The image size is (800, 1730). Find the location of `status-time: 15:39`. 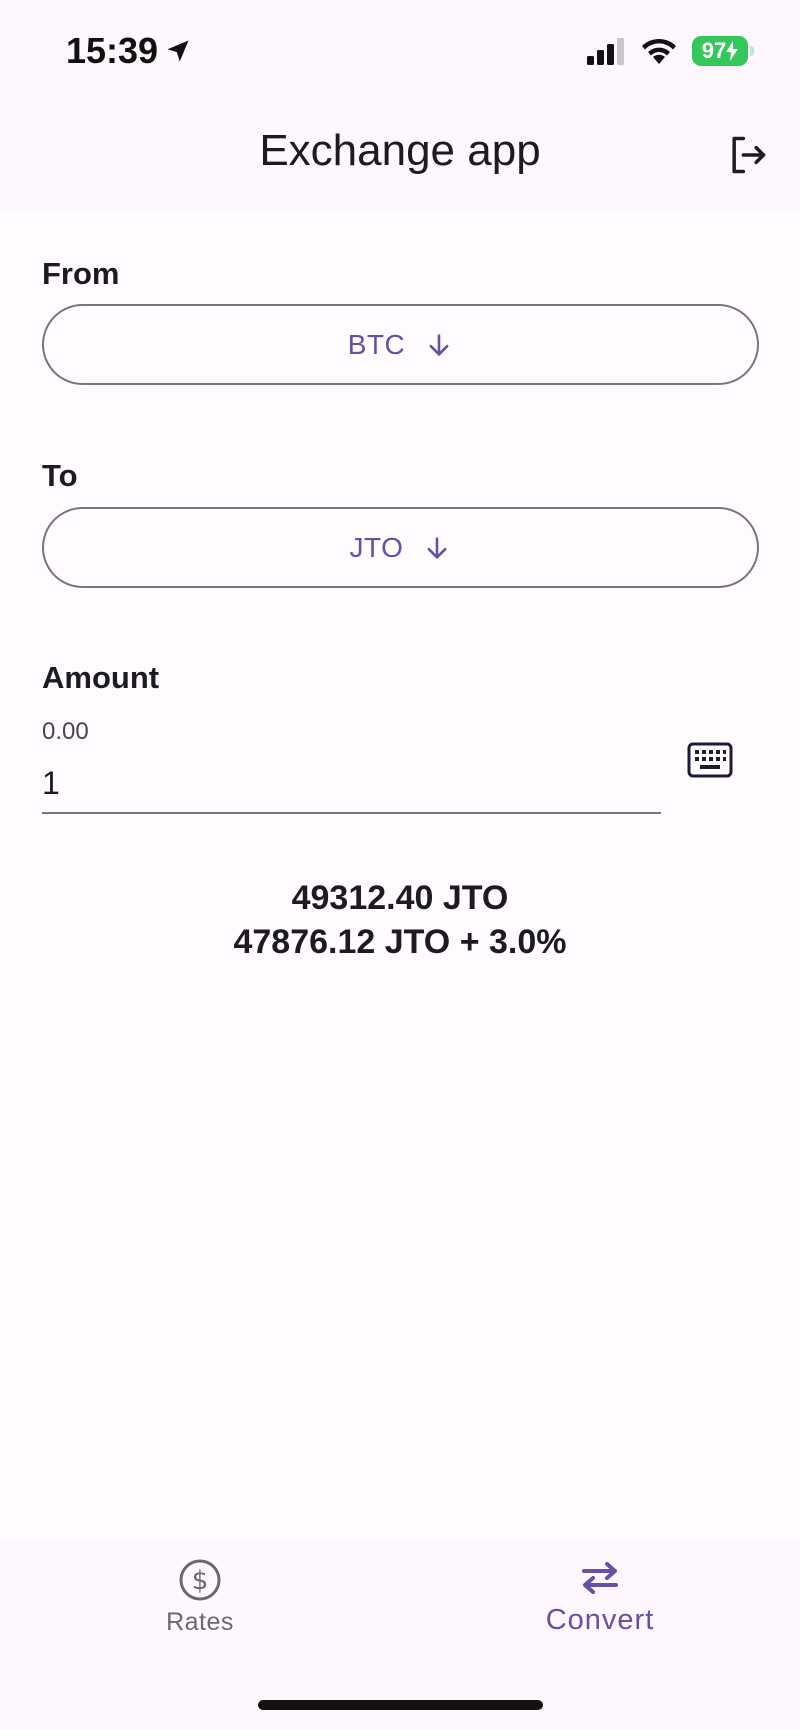

status-time: 15:39 is located at coordinates (112, 50).